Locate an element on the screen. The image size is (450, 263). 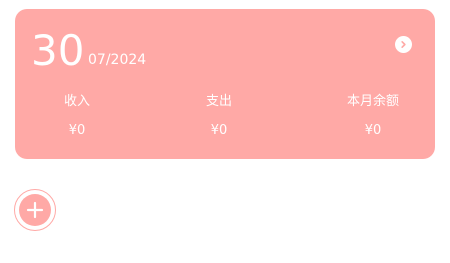
add-record-button is located at coordinates (35, 210).